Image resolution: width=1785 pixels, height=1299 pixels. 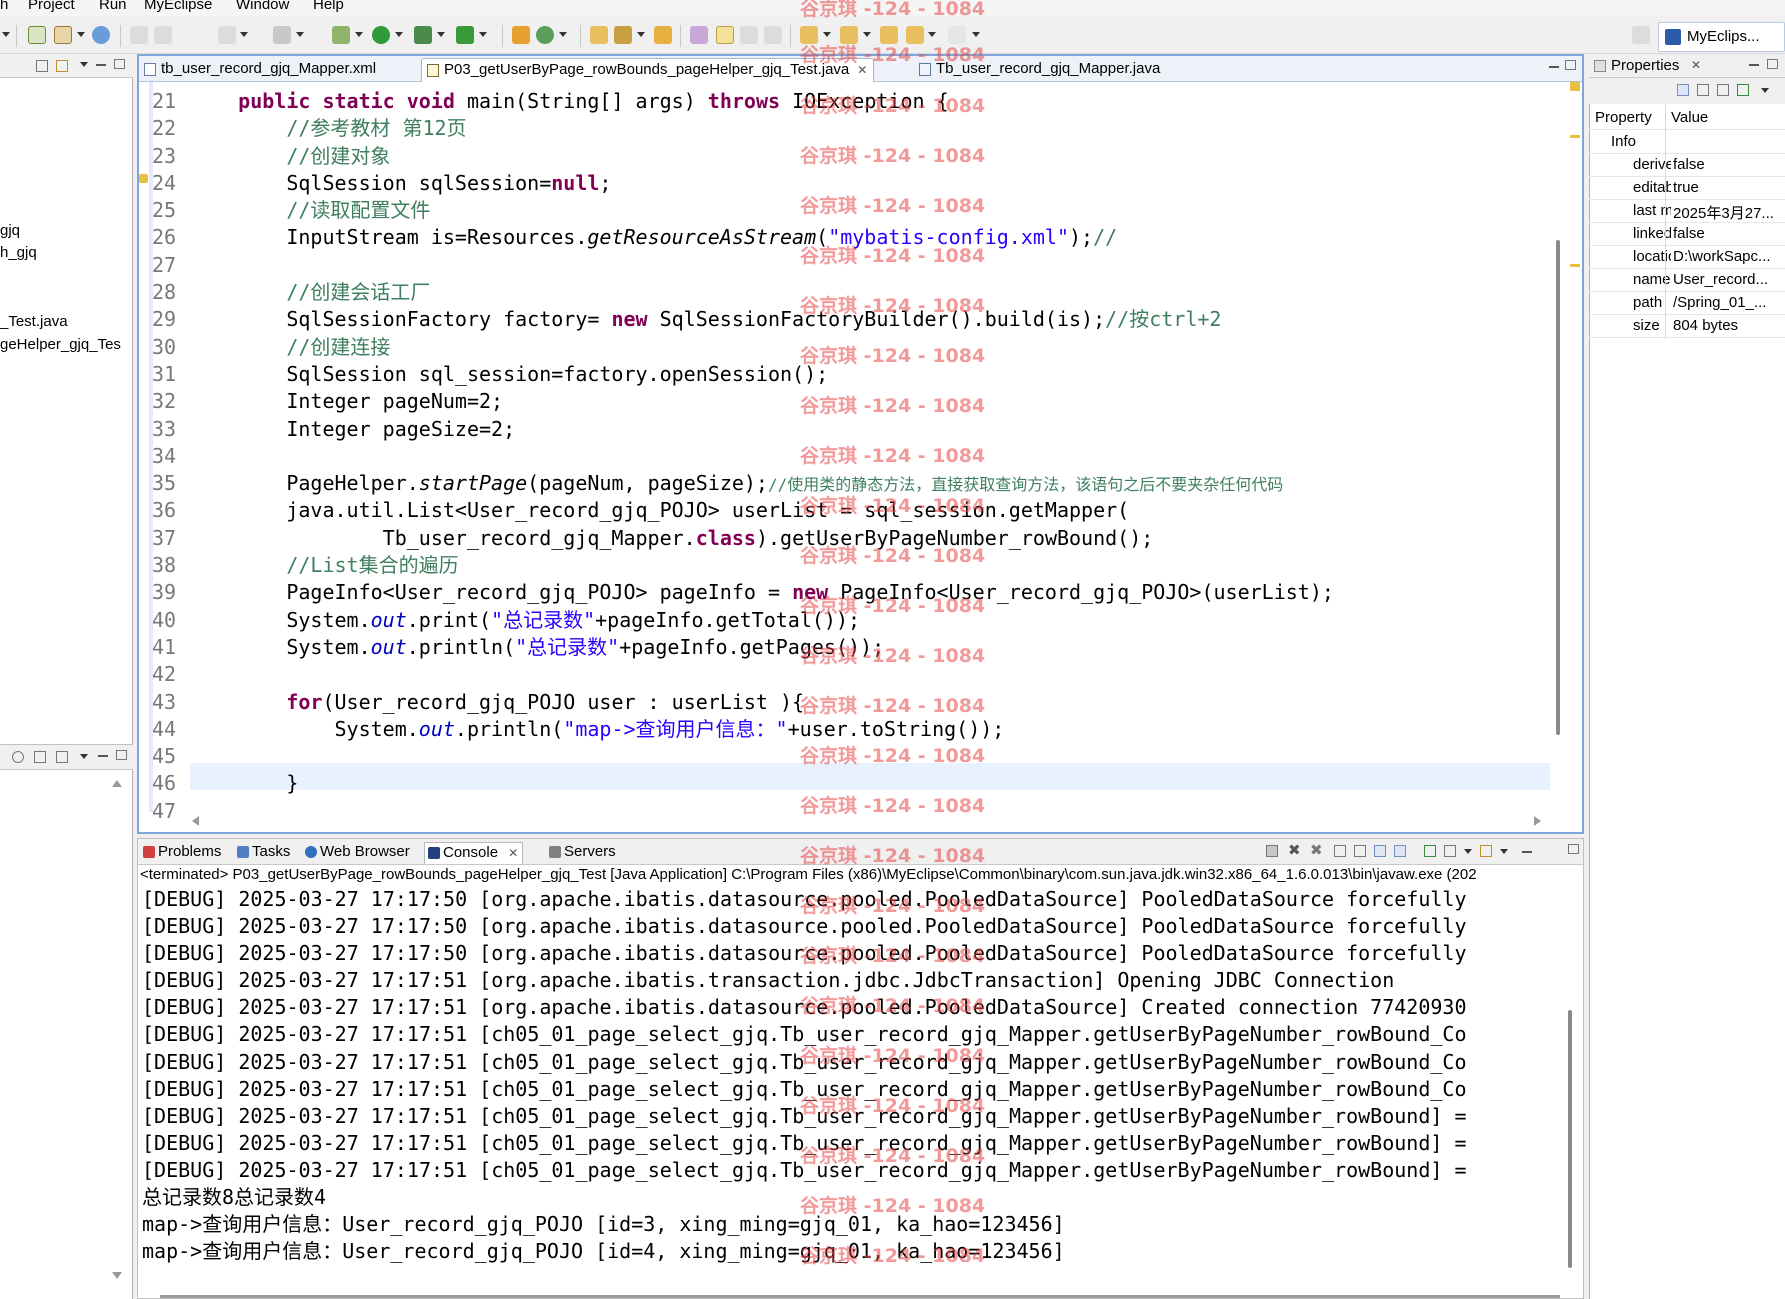 I want to click on run-icon, so click(x=381, y=35).